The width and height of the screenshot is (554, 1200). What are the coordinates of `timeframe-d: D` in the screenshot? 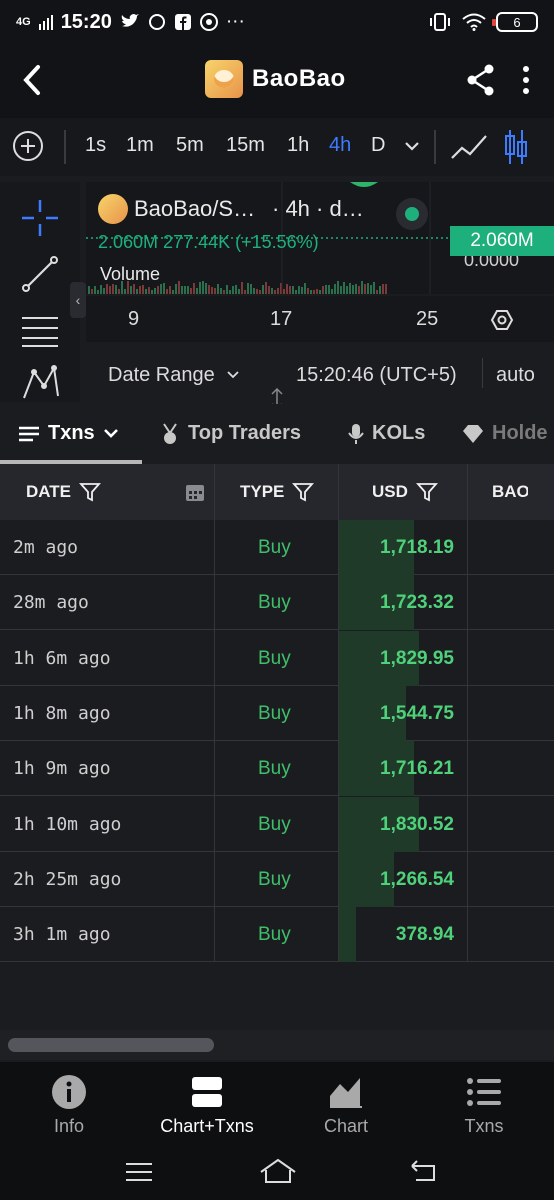 It's located at (378, 145).